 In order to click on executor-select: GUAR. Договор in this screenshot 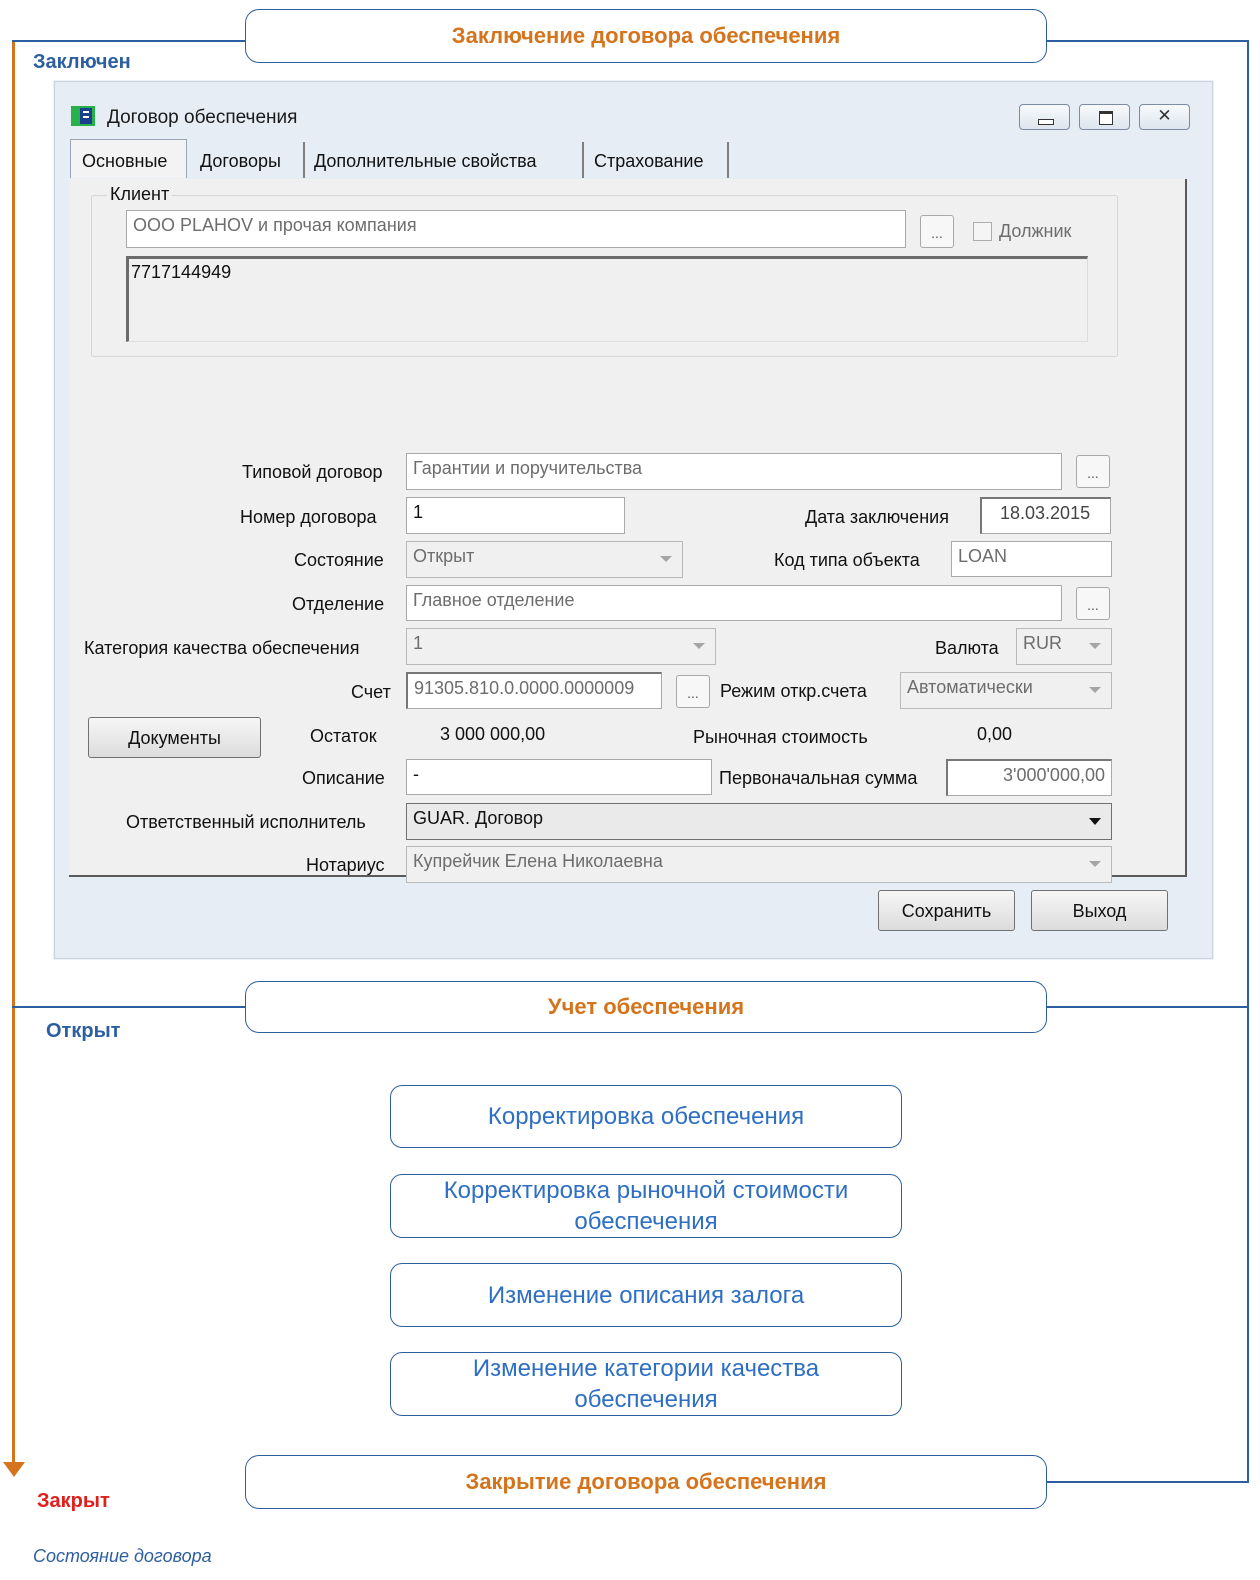, I will do `click(759, 821)`.